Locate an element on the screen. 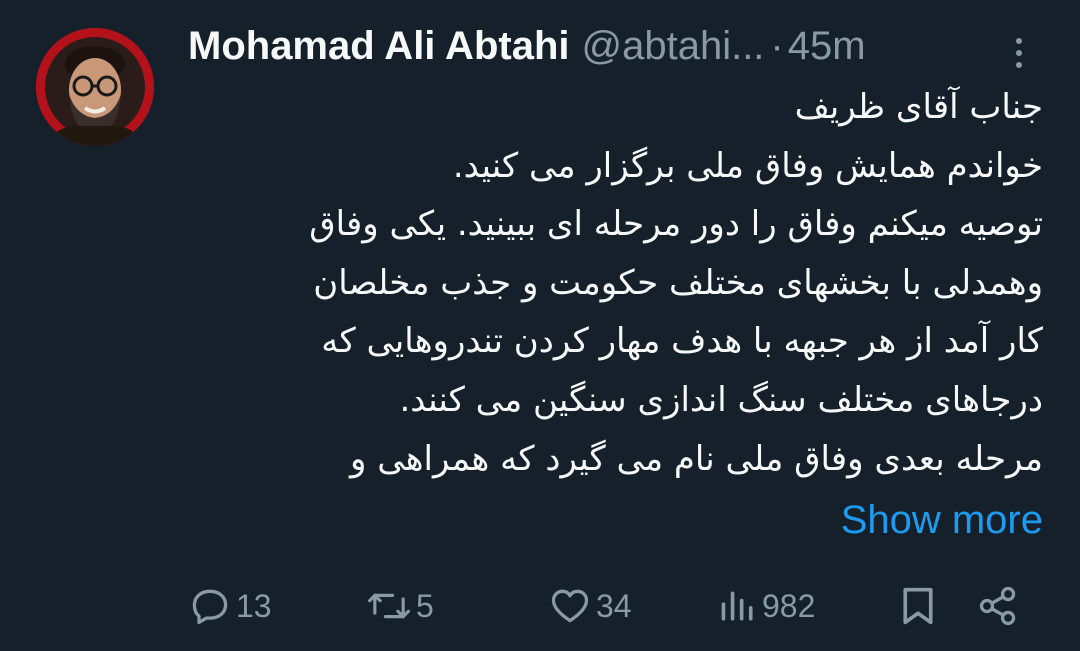 The width and height of the screenshot is (1080, 651). author-name: Mohamad Ali Abtahi is located at coordinates (378, 46).